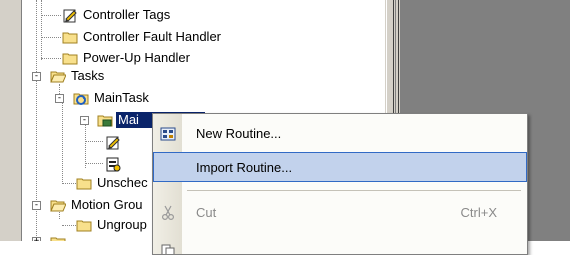  Describe the element at coordinates (88, 75) in the screenshot. I see `tree-item-label: Tasks` at that location.